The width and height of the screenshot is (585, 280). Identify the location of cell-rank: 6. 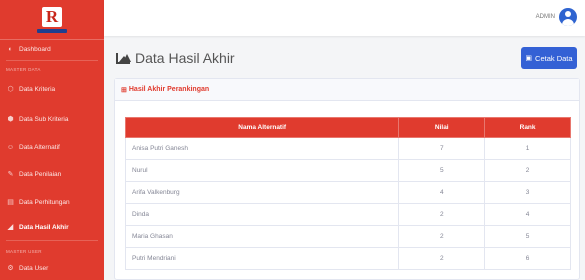
(527, 258).